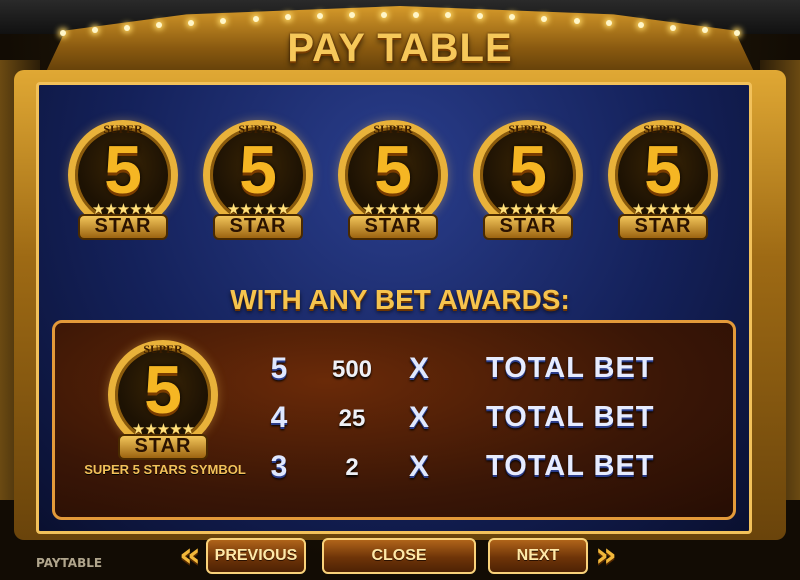 This screenshot has height=580, width=800. I want to click on payout-value: 2, so click(352, 467).